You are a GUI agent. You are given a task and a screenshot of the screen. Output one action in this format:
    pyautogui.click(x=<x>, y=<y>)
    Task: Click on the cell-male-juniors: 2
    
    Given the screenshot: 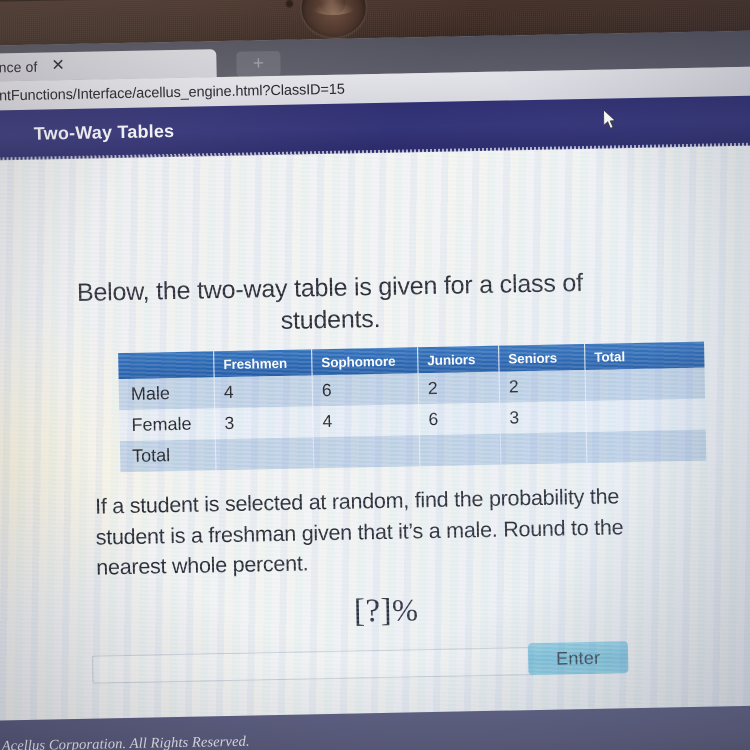 What is the action you would take?
    pyautogui.click(x=459, y=388)
    